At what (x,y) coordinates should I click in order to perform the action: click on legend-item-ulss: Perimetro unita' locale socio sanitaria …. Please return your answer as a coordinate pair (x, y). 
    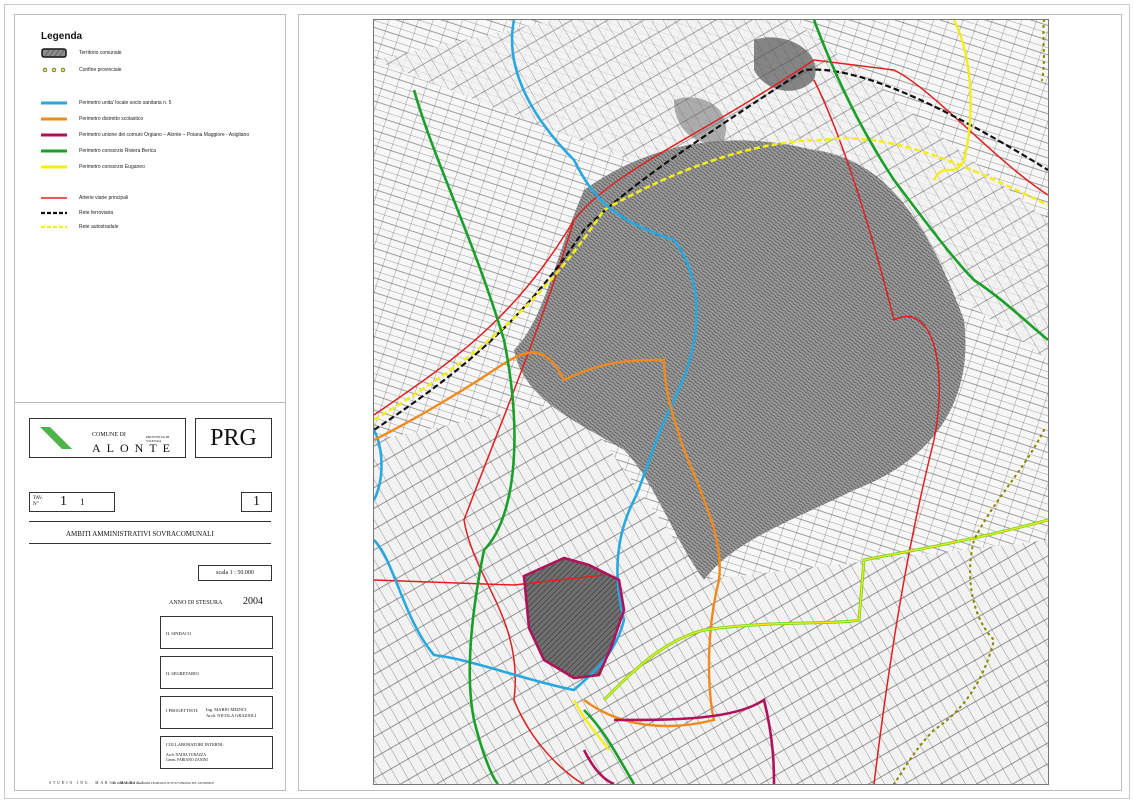
    Looking at the image, I should click on (106, 103).